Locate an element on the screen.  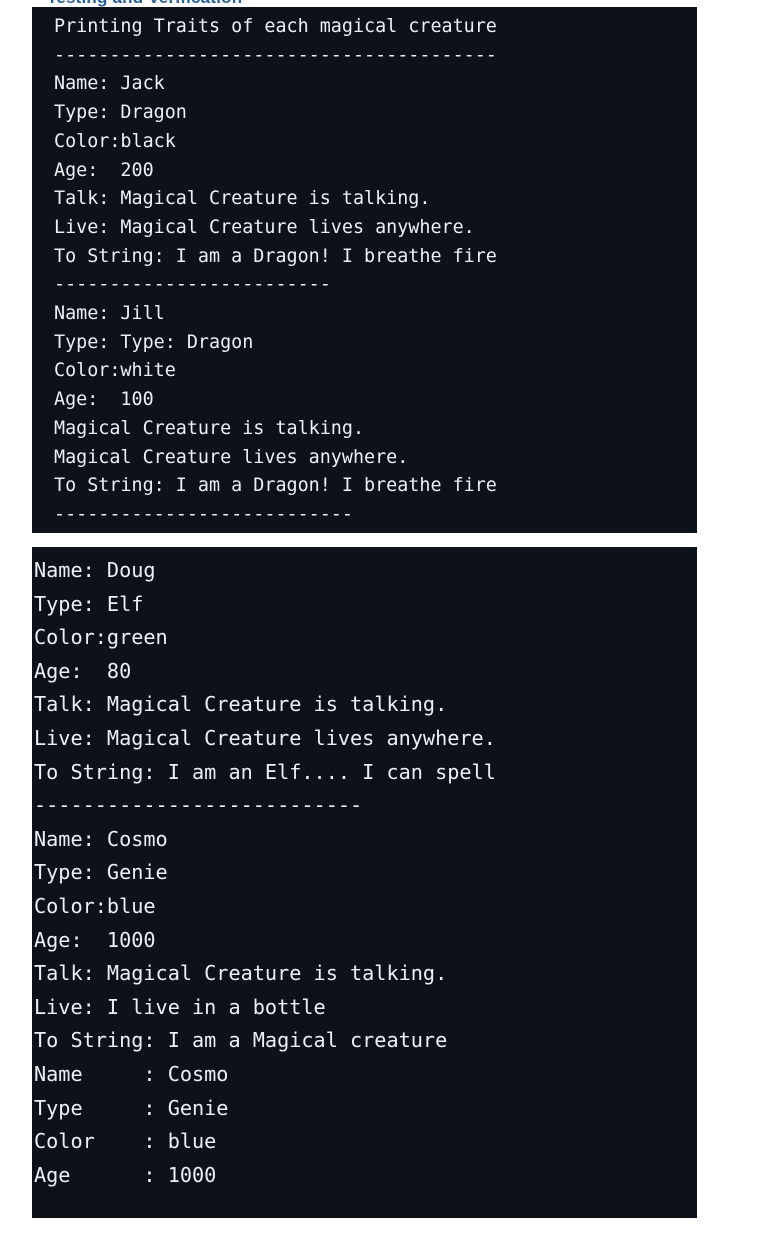
console-line: Type: Dragon is located at coordinates (120, 113).